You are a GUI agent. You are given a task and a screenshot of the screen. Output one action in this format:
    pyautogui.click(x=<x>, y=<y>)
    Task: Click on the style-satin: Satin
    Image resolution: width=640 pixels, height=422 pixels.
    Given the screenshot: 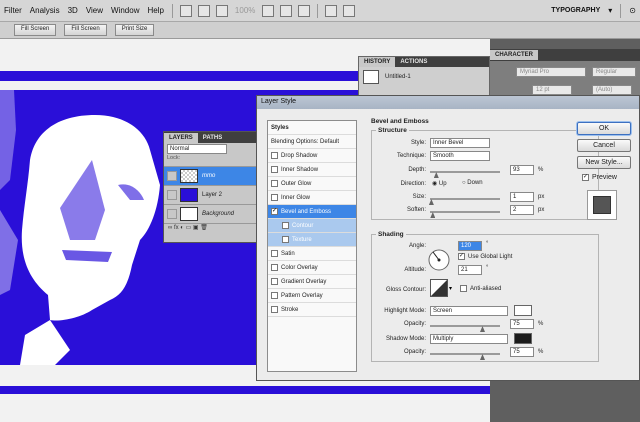 What is the action you would take?
    pyautogui.click(x=312, y=254)
    